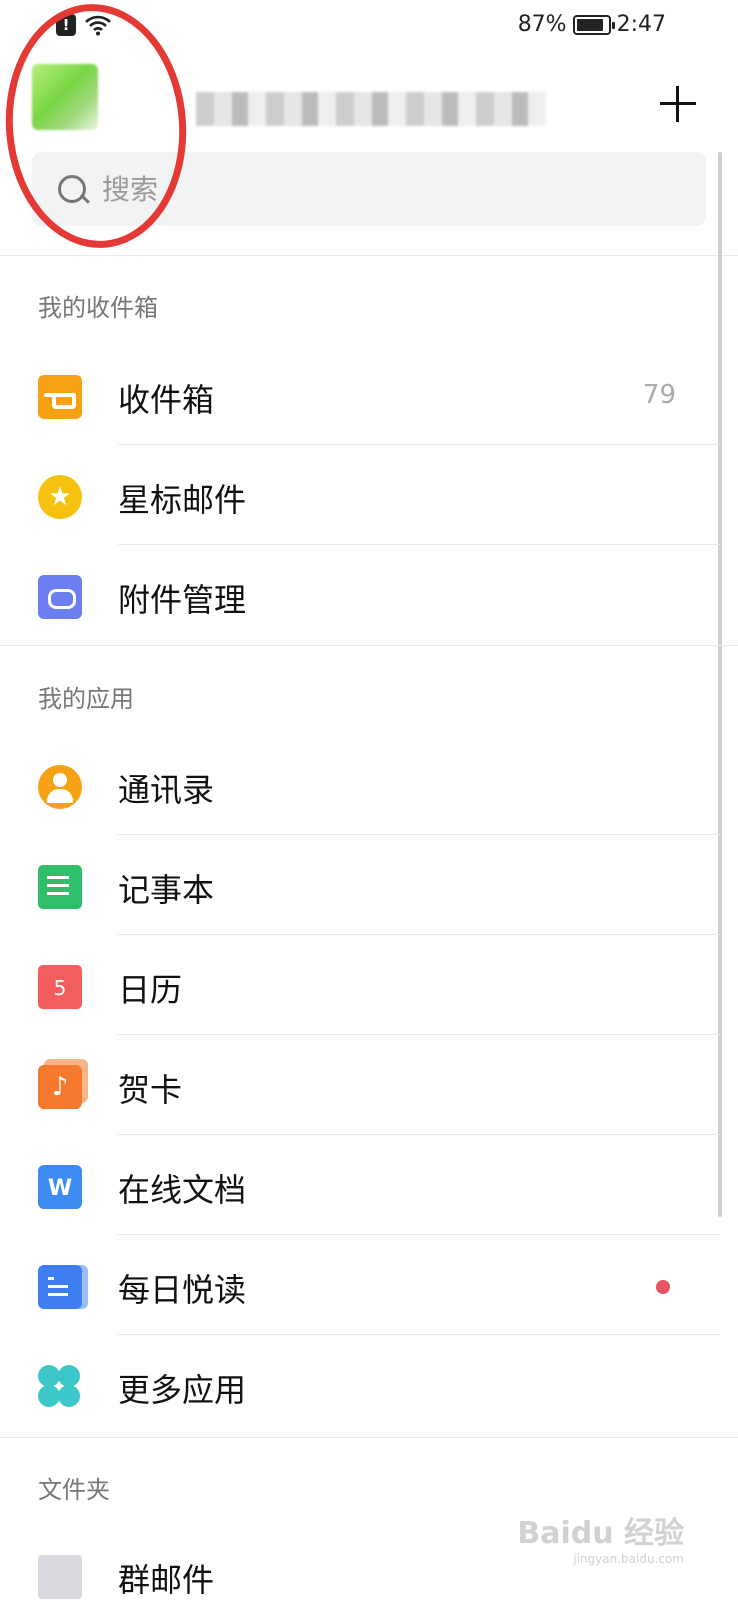  Describe the element at coordinates (60, 887) in the screenshot. I see `notepad-icon` at that location.